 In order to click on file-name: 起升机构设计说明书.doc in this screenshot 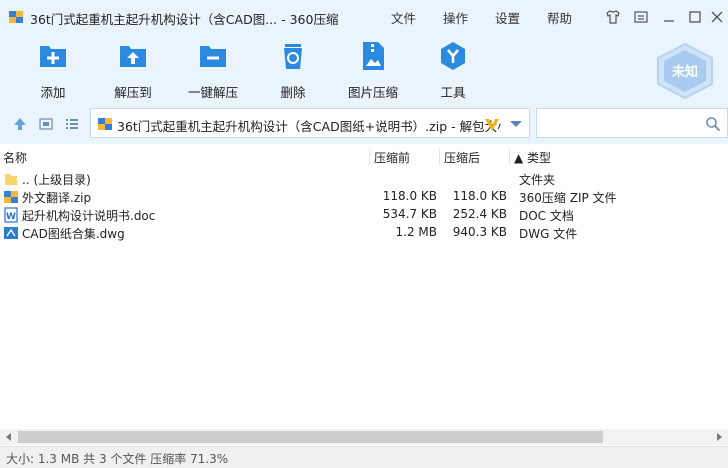, I will do `click(89, 216)`.